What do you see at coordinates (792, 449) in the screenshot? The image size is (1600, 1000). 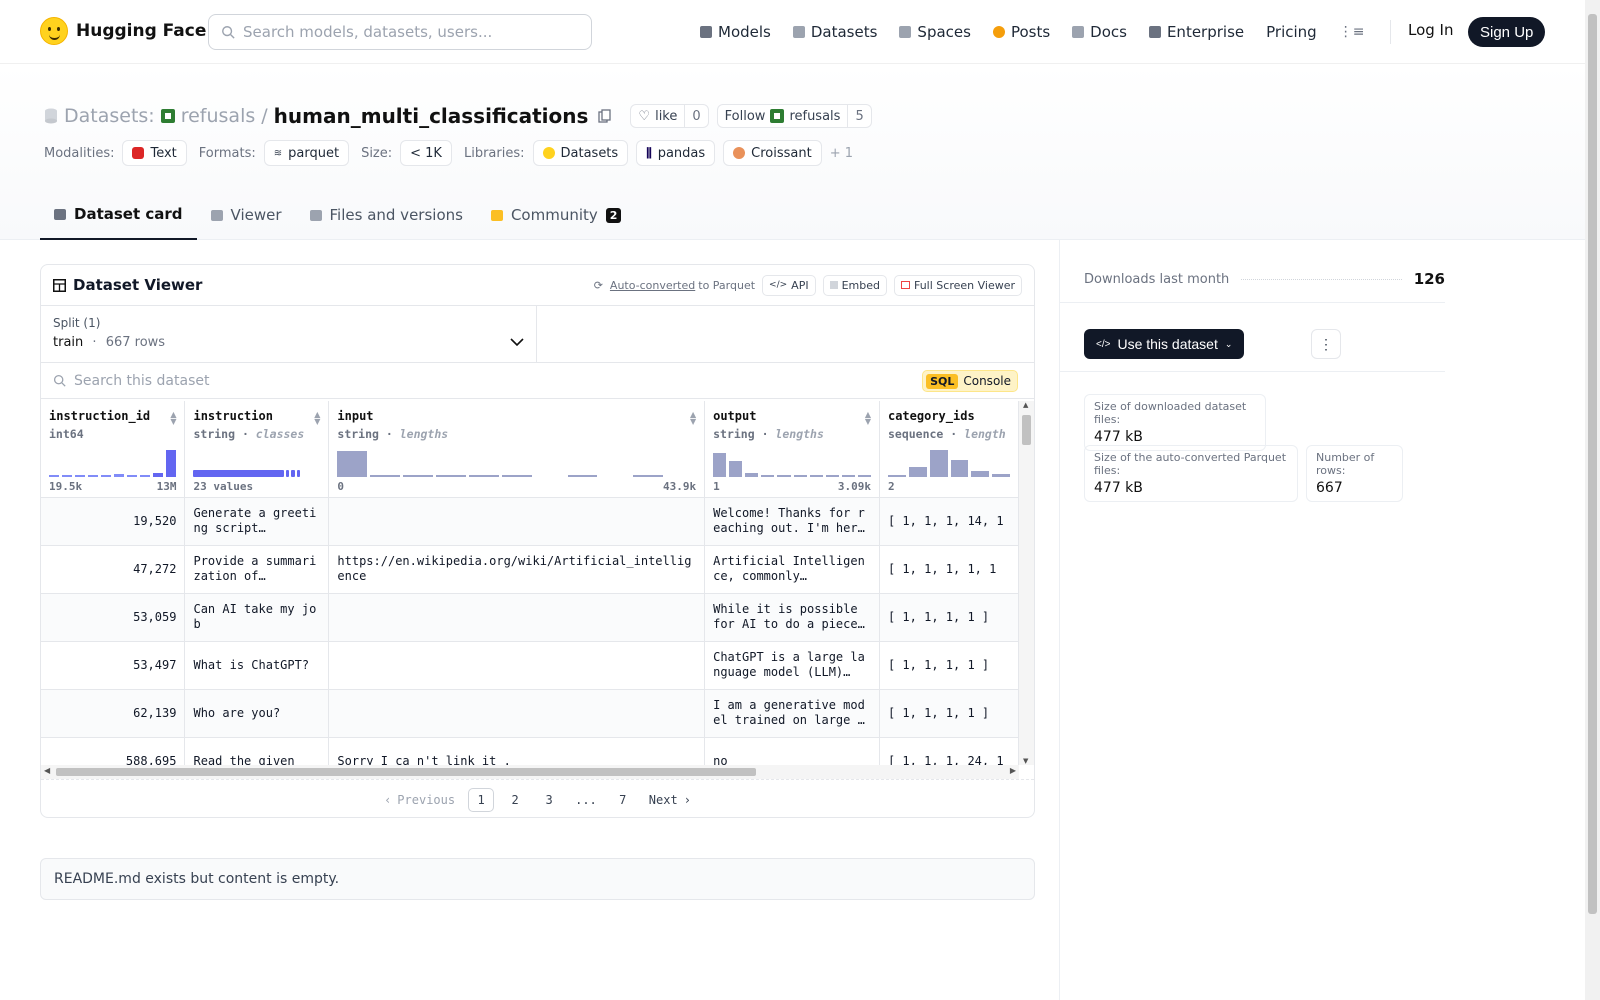 I see `column-header-output: output string · lengths ▲ ▼ 1 3.09k` at bounding box center [792, 449].